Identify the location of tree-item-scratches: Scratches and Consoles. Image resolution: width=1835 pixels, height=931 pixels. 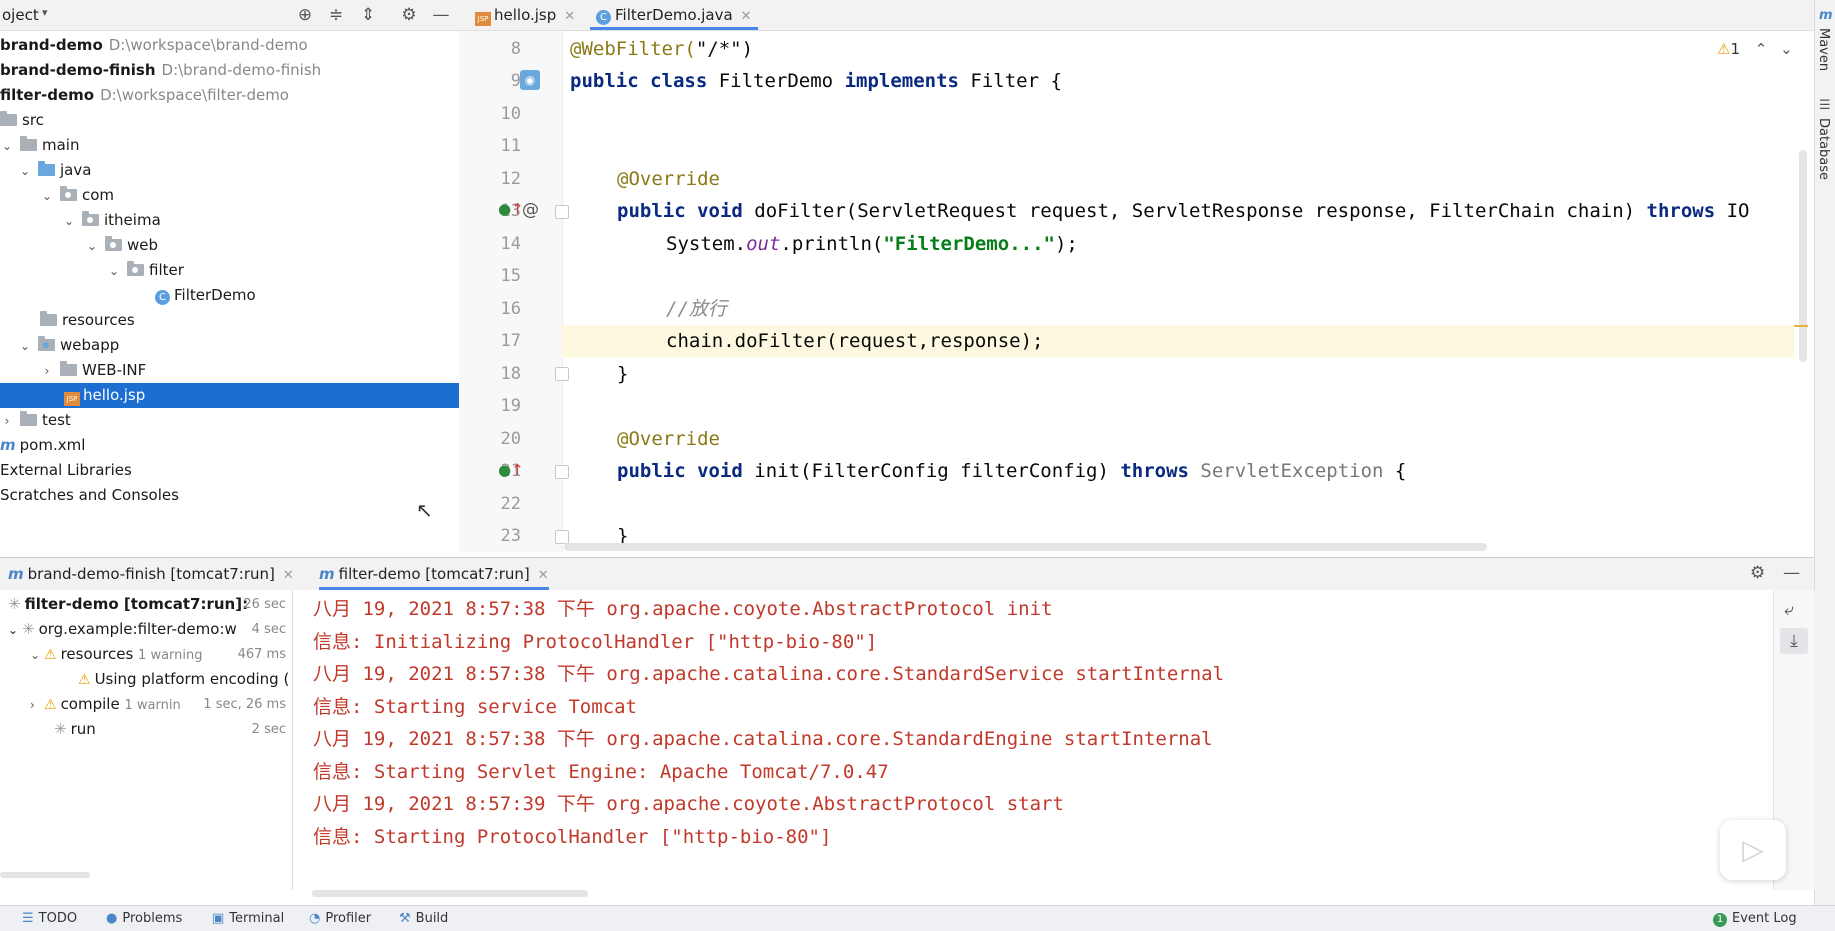
(89, 495).